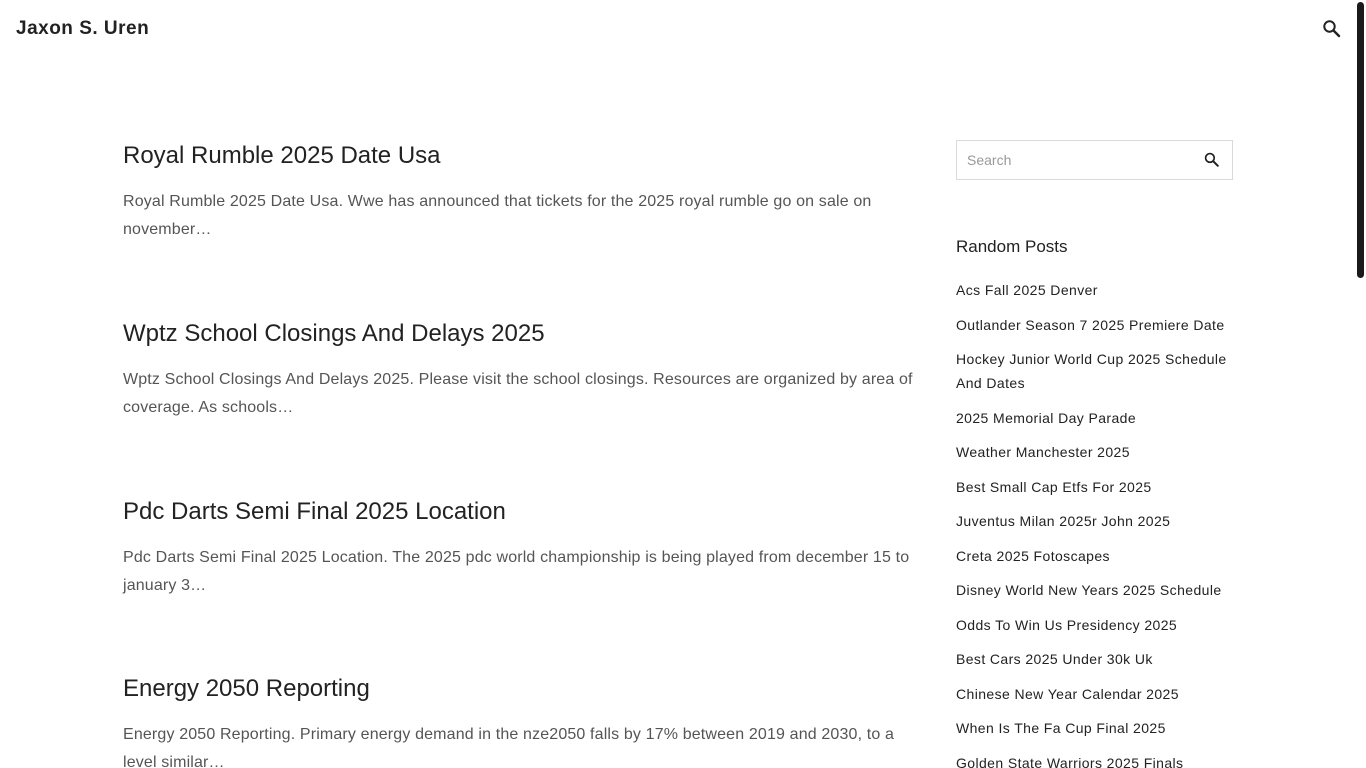  What do you see at coordinates (1094, 290) in the screenshot?
I see `random-post-link: Acs Fall 2025 Denver` at bounding box center [1094, 290].